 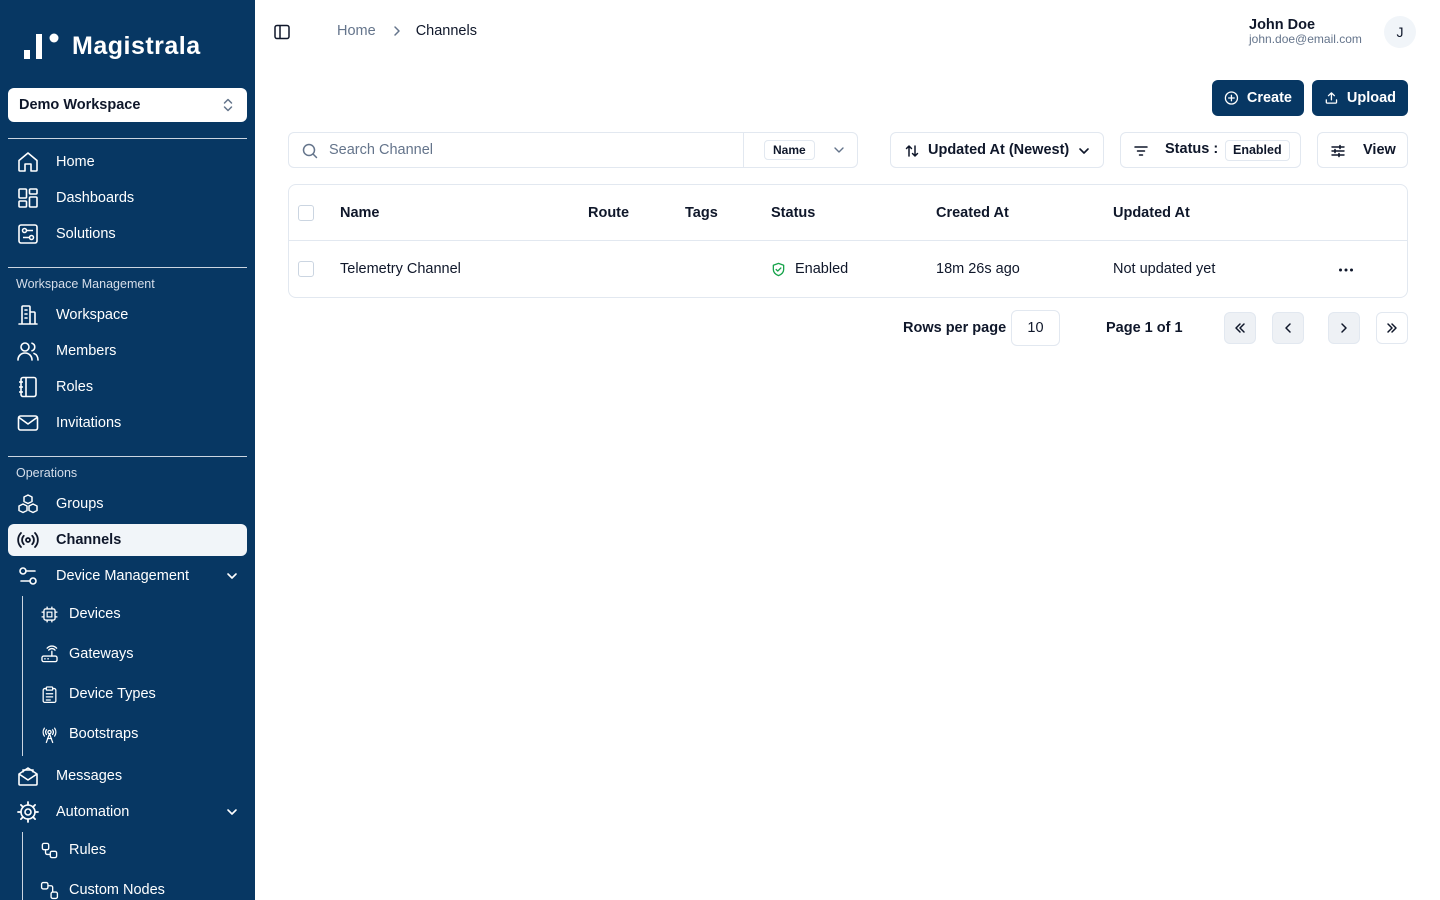 What do you see at coordinates (1035, 328) in the screenshot?
I see `rows-per-page-select: 10` at bounding box center [1035, 328].